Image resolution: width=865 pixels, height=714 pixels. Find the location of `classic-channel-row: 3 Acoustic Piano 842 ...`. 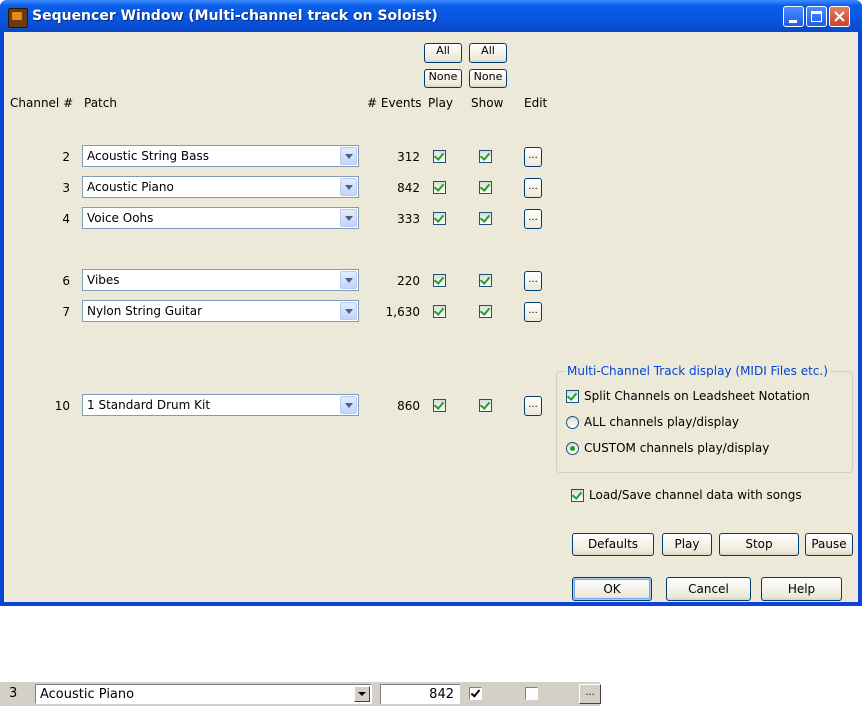

classic-channel-row: 3 Acoustic Piano 842 ... is located at coordinates (300, 694).